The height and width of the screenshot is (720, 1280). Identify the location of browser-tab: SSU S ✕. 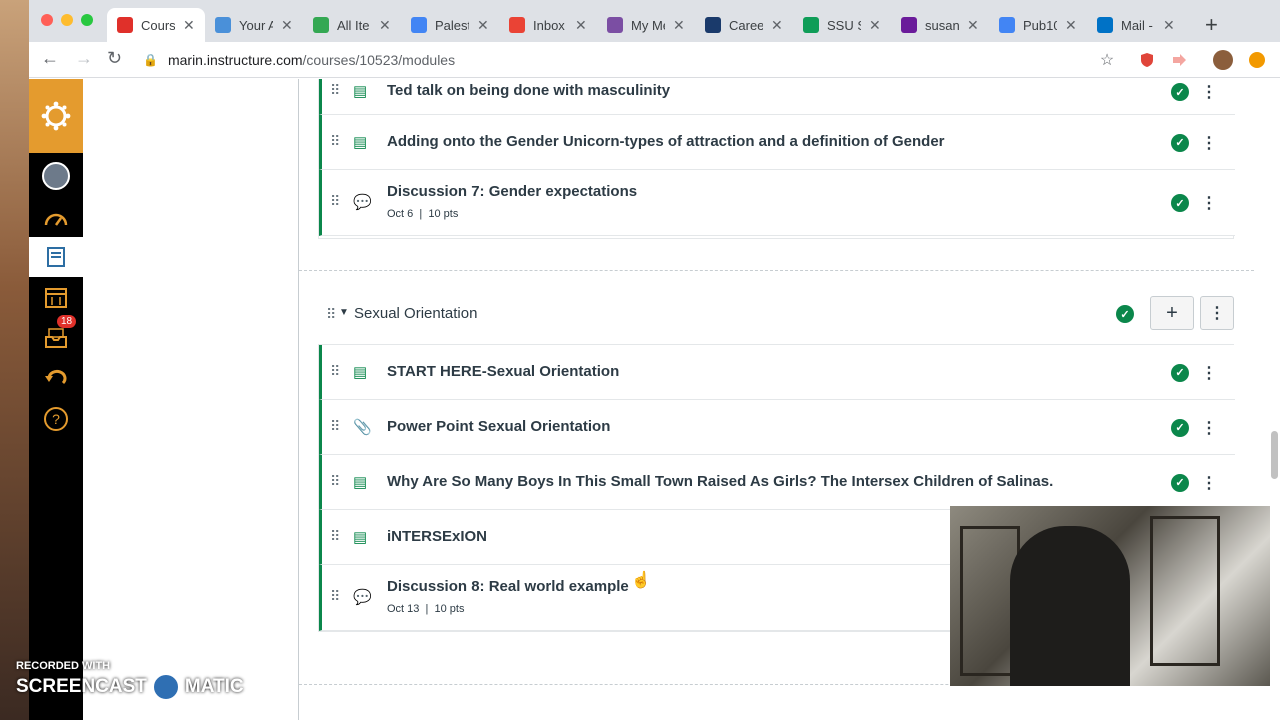
(842, 25).